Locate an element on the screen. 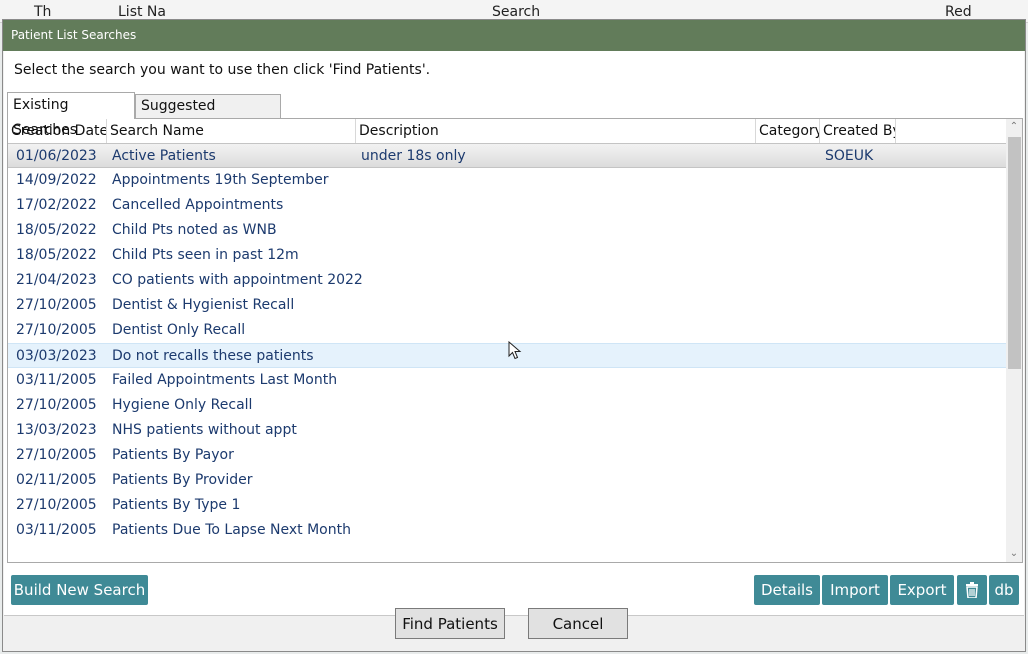  dialog-title: Patient List Searches is located at coordinates (514, 35).